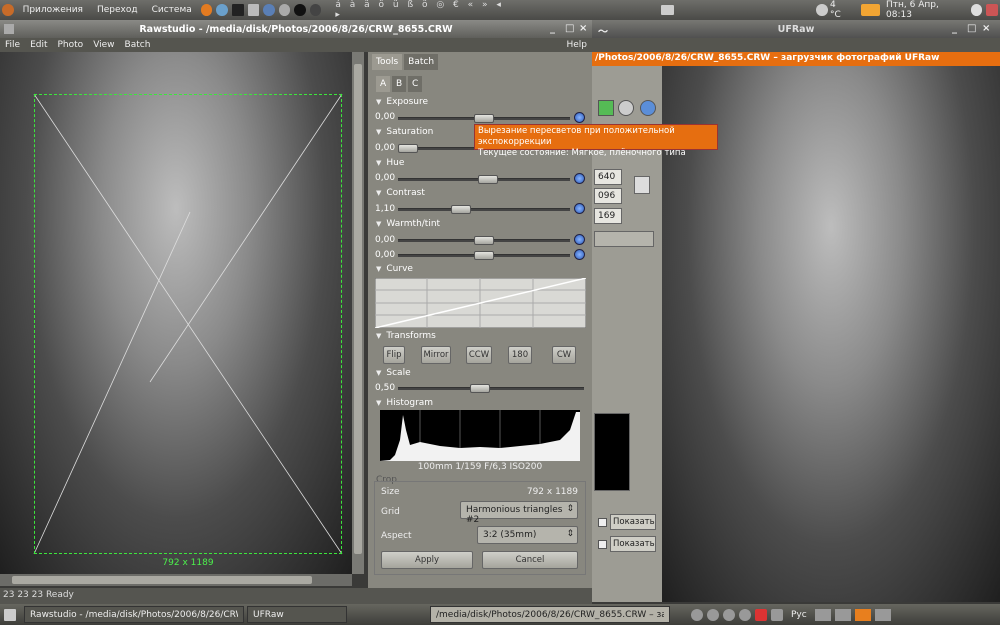 Image resolution: width=1000 pixels, height=625 pixels. What do you see at coordinates (8, 10) in the screenshot?
I see `distro-logo-icon` at bounding box center [8, 10].